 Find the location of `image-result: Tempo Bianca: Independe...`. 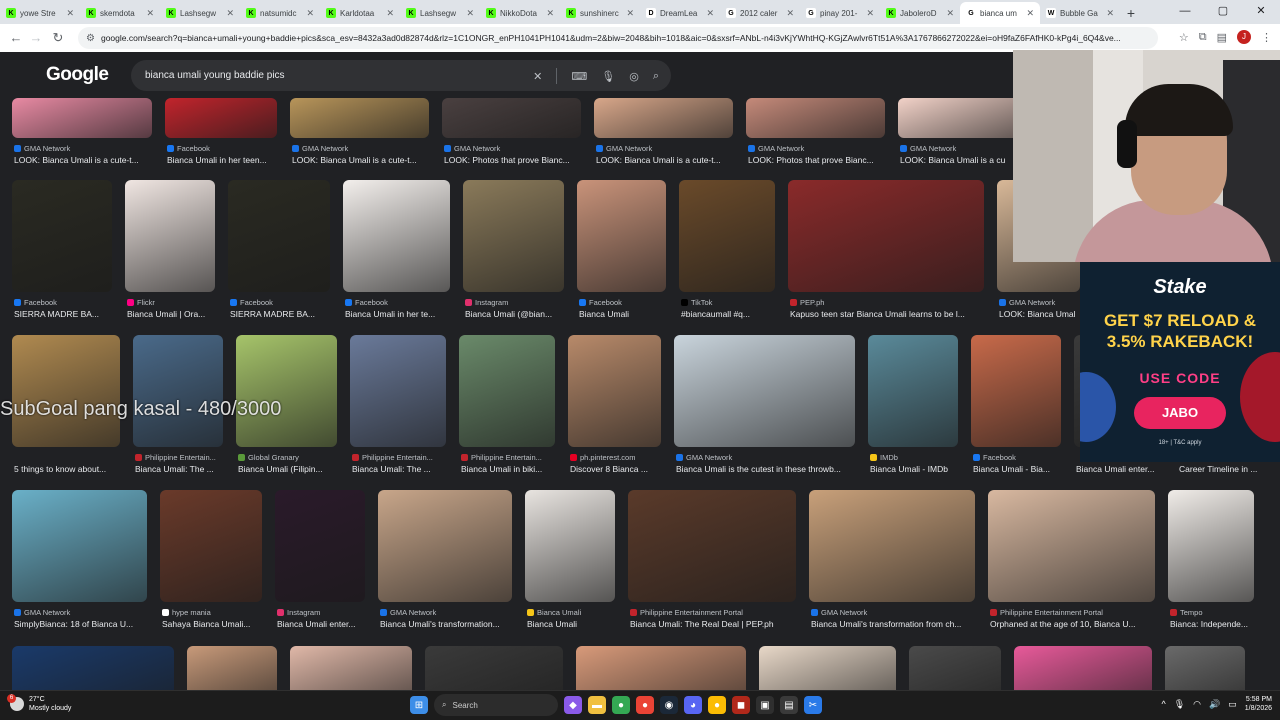

image-result: Tempo Bianca: Independe... is located at coordinates (1211, 566).